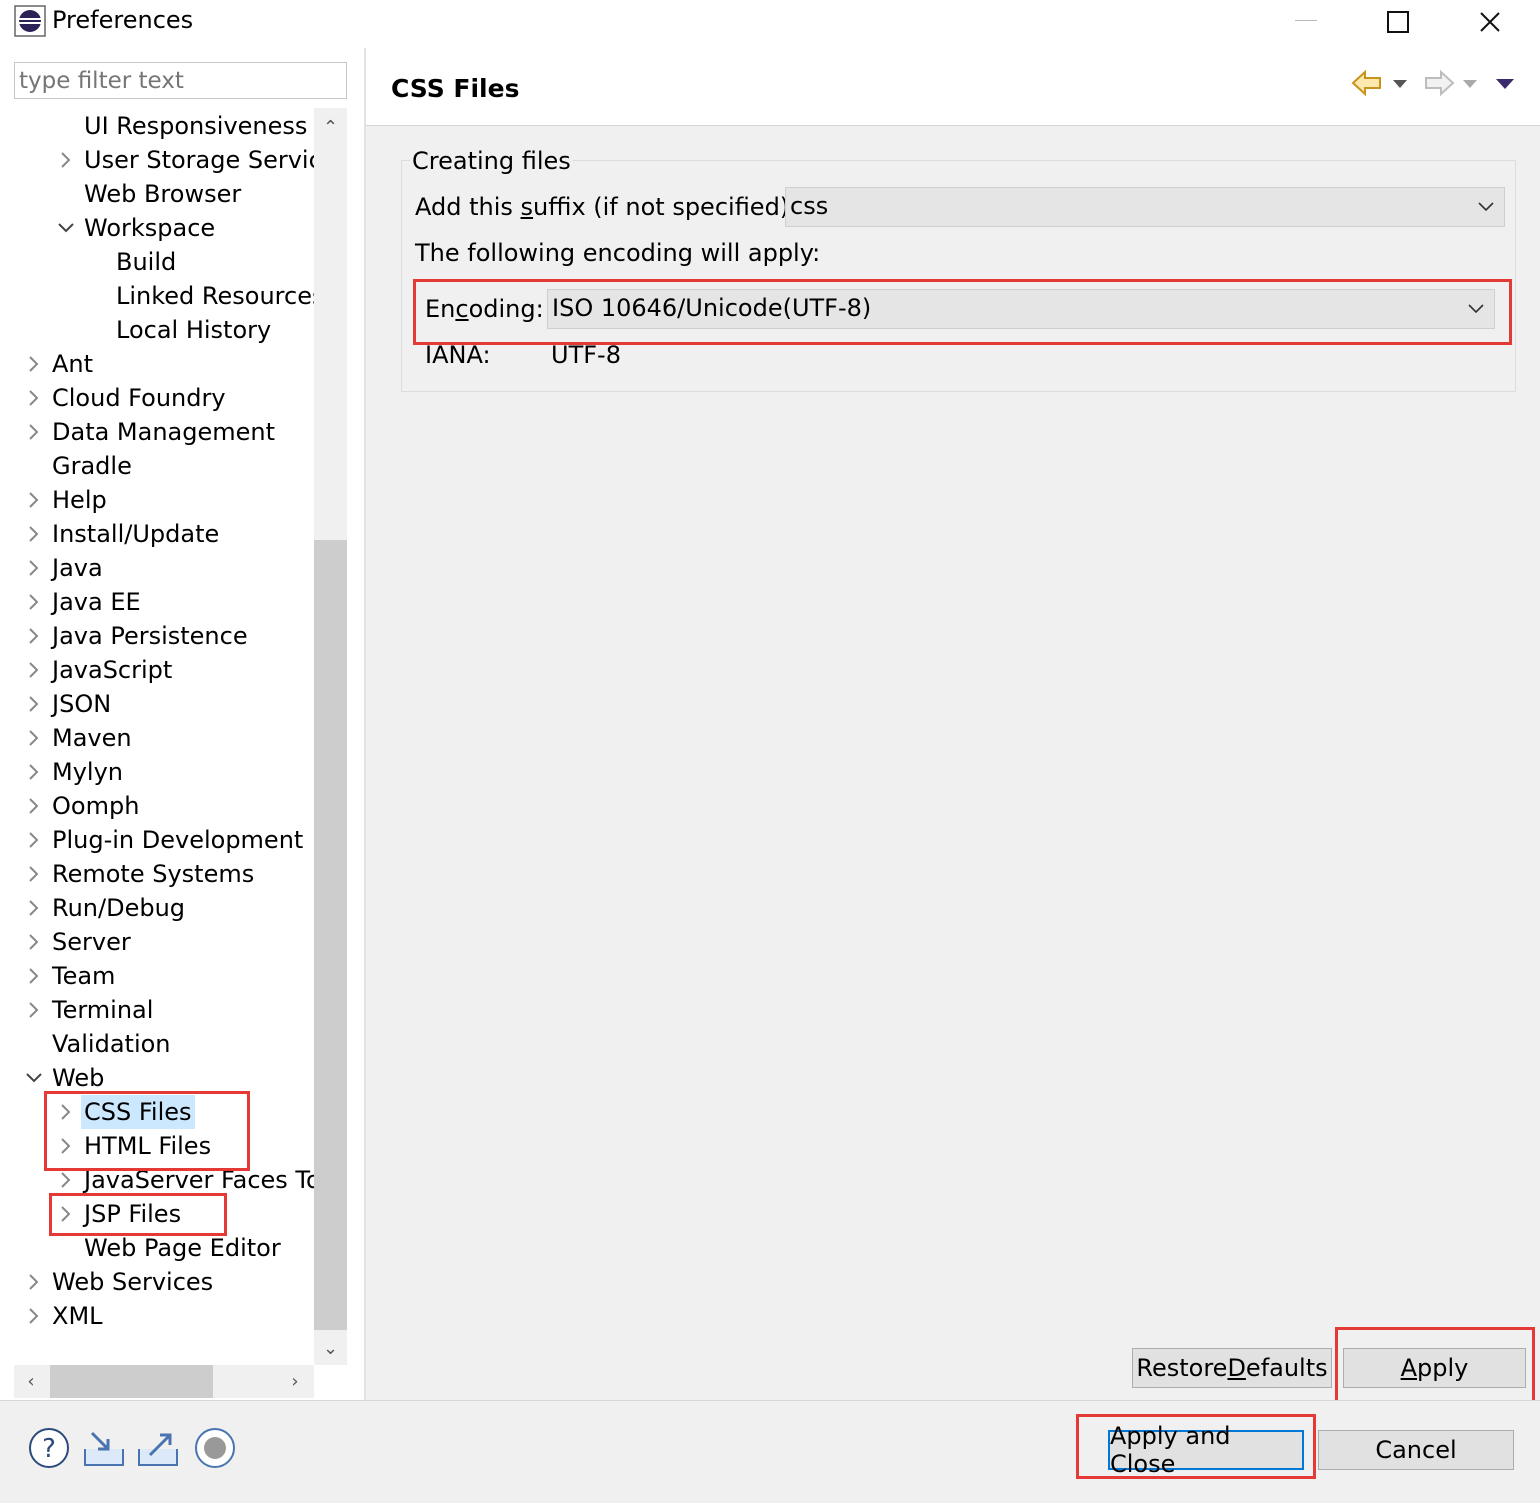 This screenshot has height=1503, width=1540. What do you see at coordinates (330, 127) in the screenshot?
I see `scroll-up-icon: ⌃` at bounding box center [330, 127].